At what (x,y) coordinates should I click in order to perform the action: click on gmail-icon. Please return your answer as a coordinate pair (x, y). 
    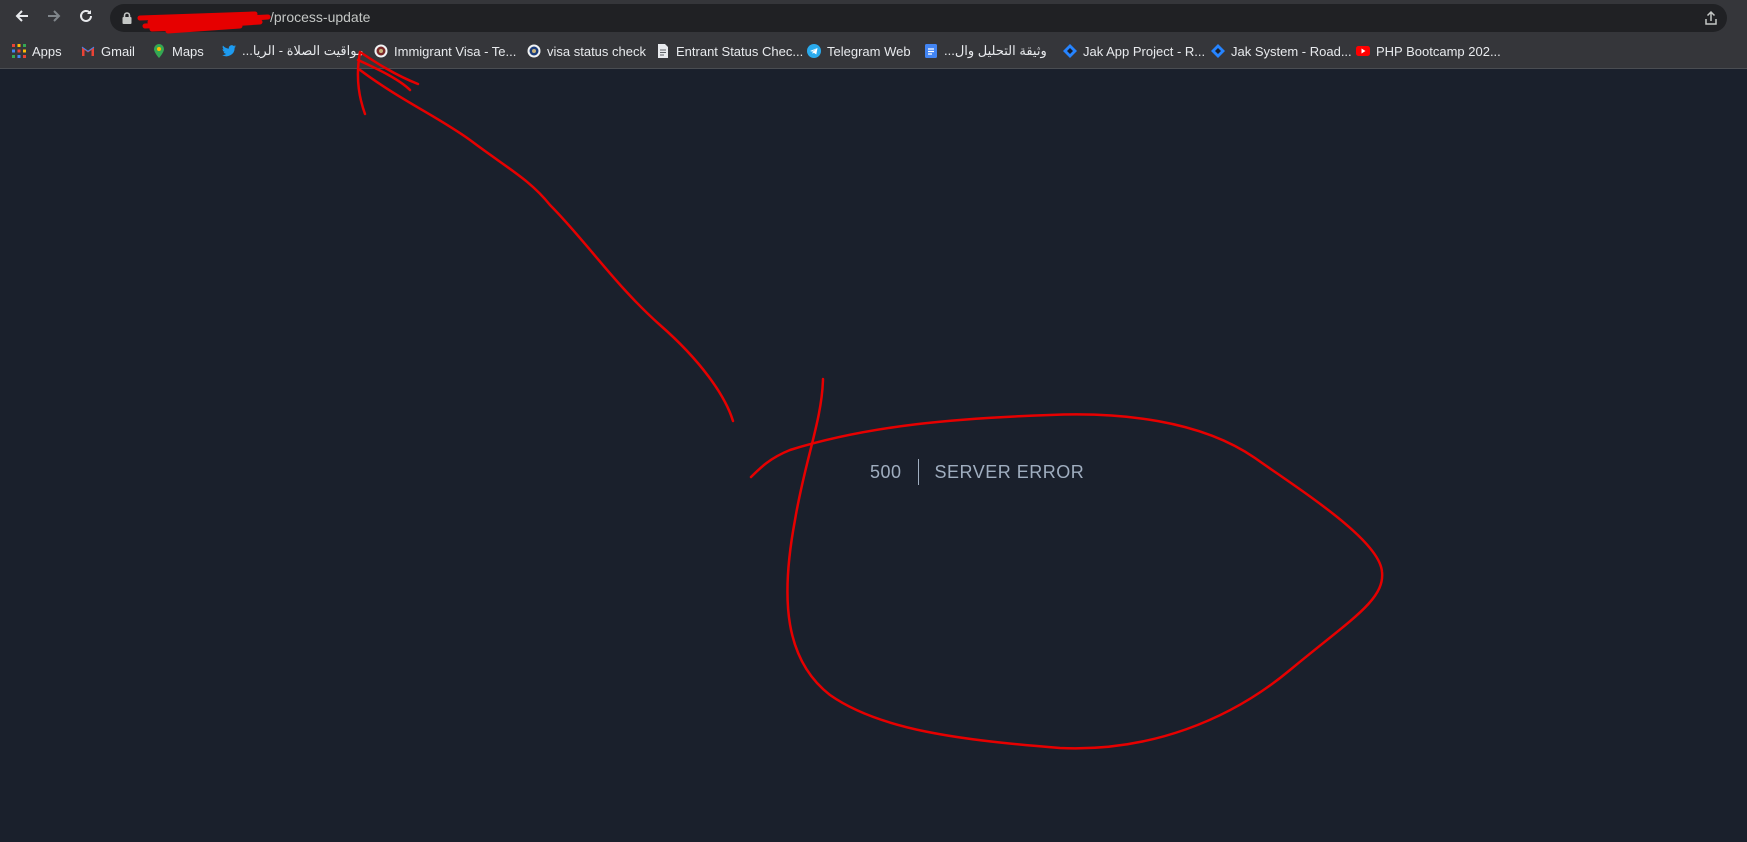
    Looking at the image, I should click on (88, 51).